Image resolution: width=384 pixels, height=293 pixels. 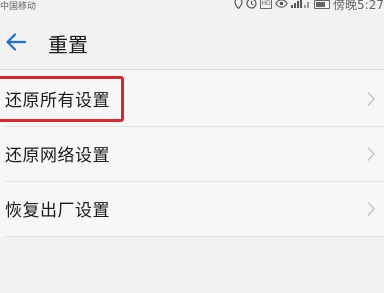 What do you see at coordinates (18, 7) in the screenshot?
I see `carrier-label: 中国移动` at bounding box center [18, 7].